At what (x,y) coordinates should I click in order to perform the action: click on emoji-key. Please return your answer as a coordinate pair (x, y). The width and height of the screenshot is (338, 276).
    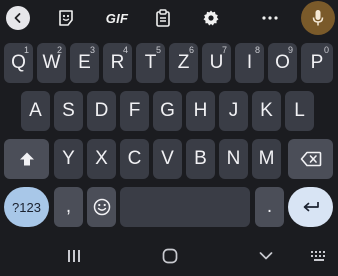
    Looking at the image, I should click on (101, 207).